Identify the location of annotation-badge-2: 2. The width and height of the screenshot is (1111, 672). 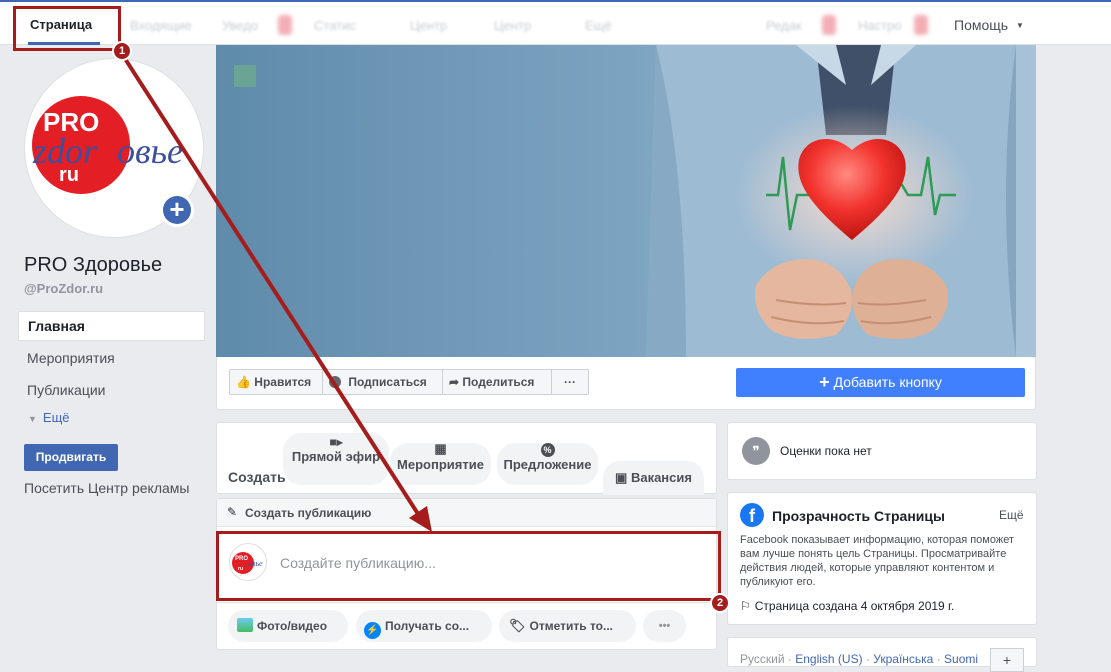
(720, 603).